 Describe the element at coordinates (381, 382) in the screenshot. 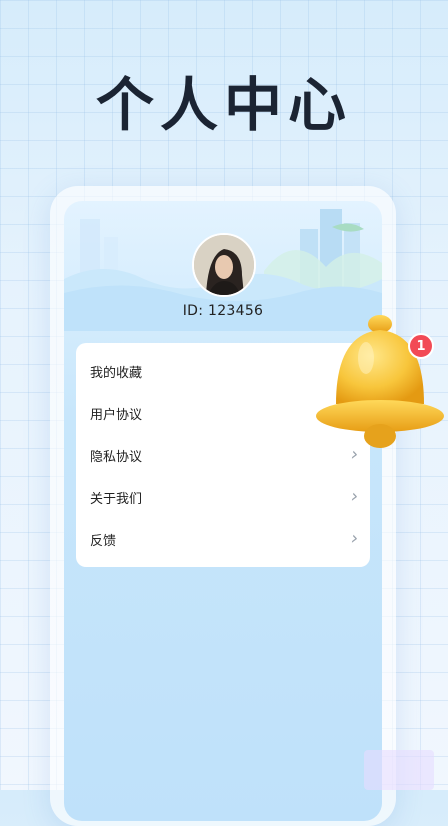

I see `bell-icon` at that location.